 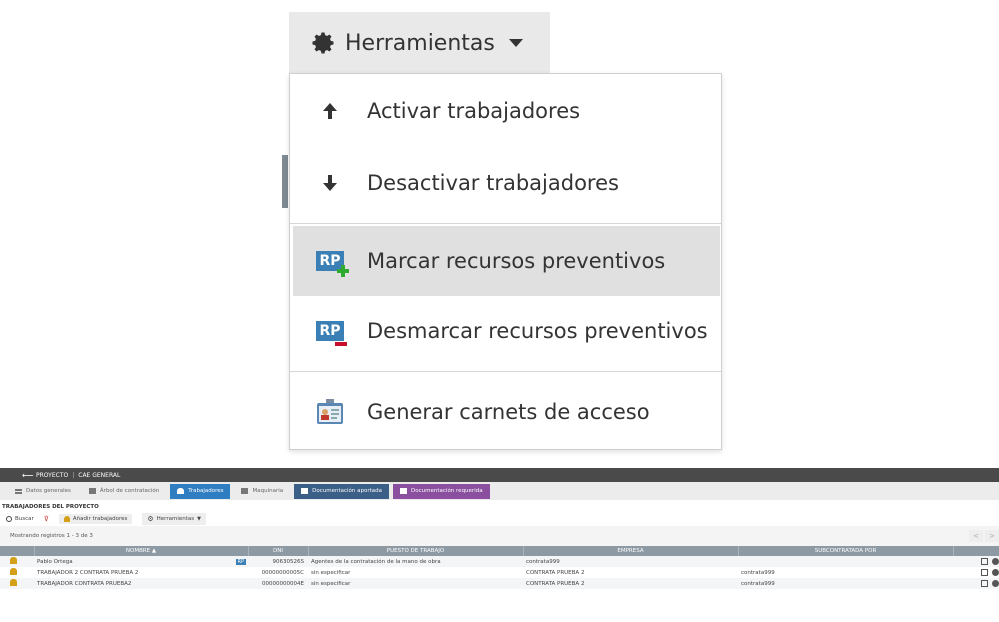 I want to click on records-count: Mostrando registros 1 - 3 de 3 < >, so click(x=499, y=536).